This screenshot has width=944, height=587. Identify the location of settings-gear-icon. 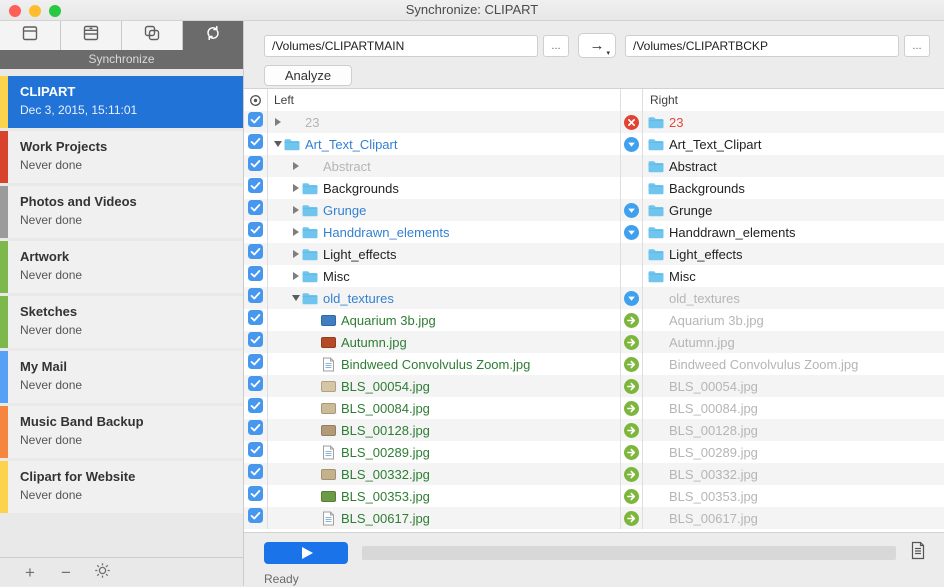
(102, 572).